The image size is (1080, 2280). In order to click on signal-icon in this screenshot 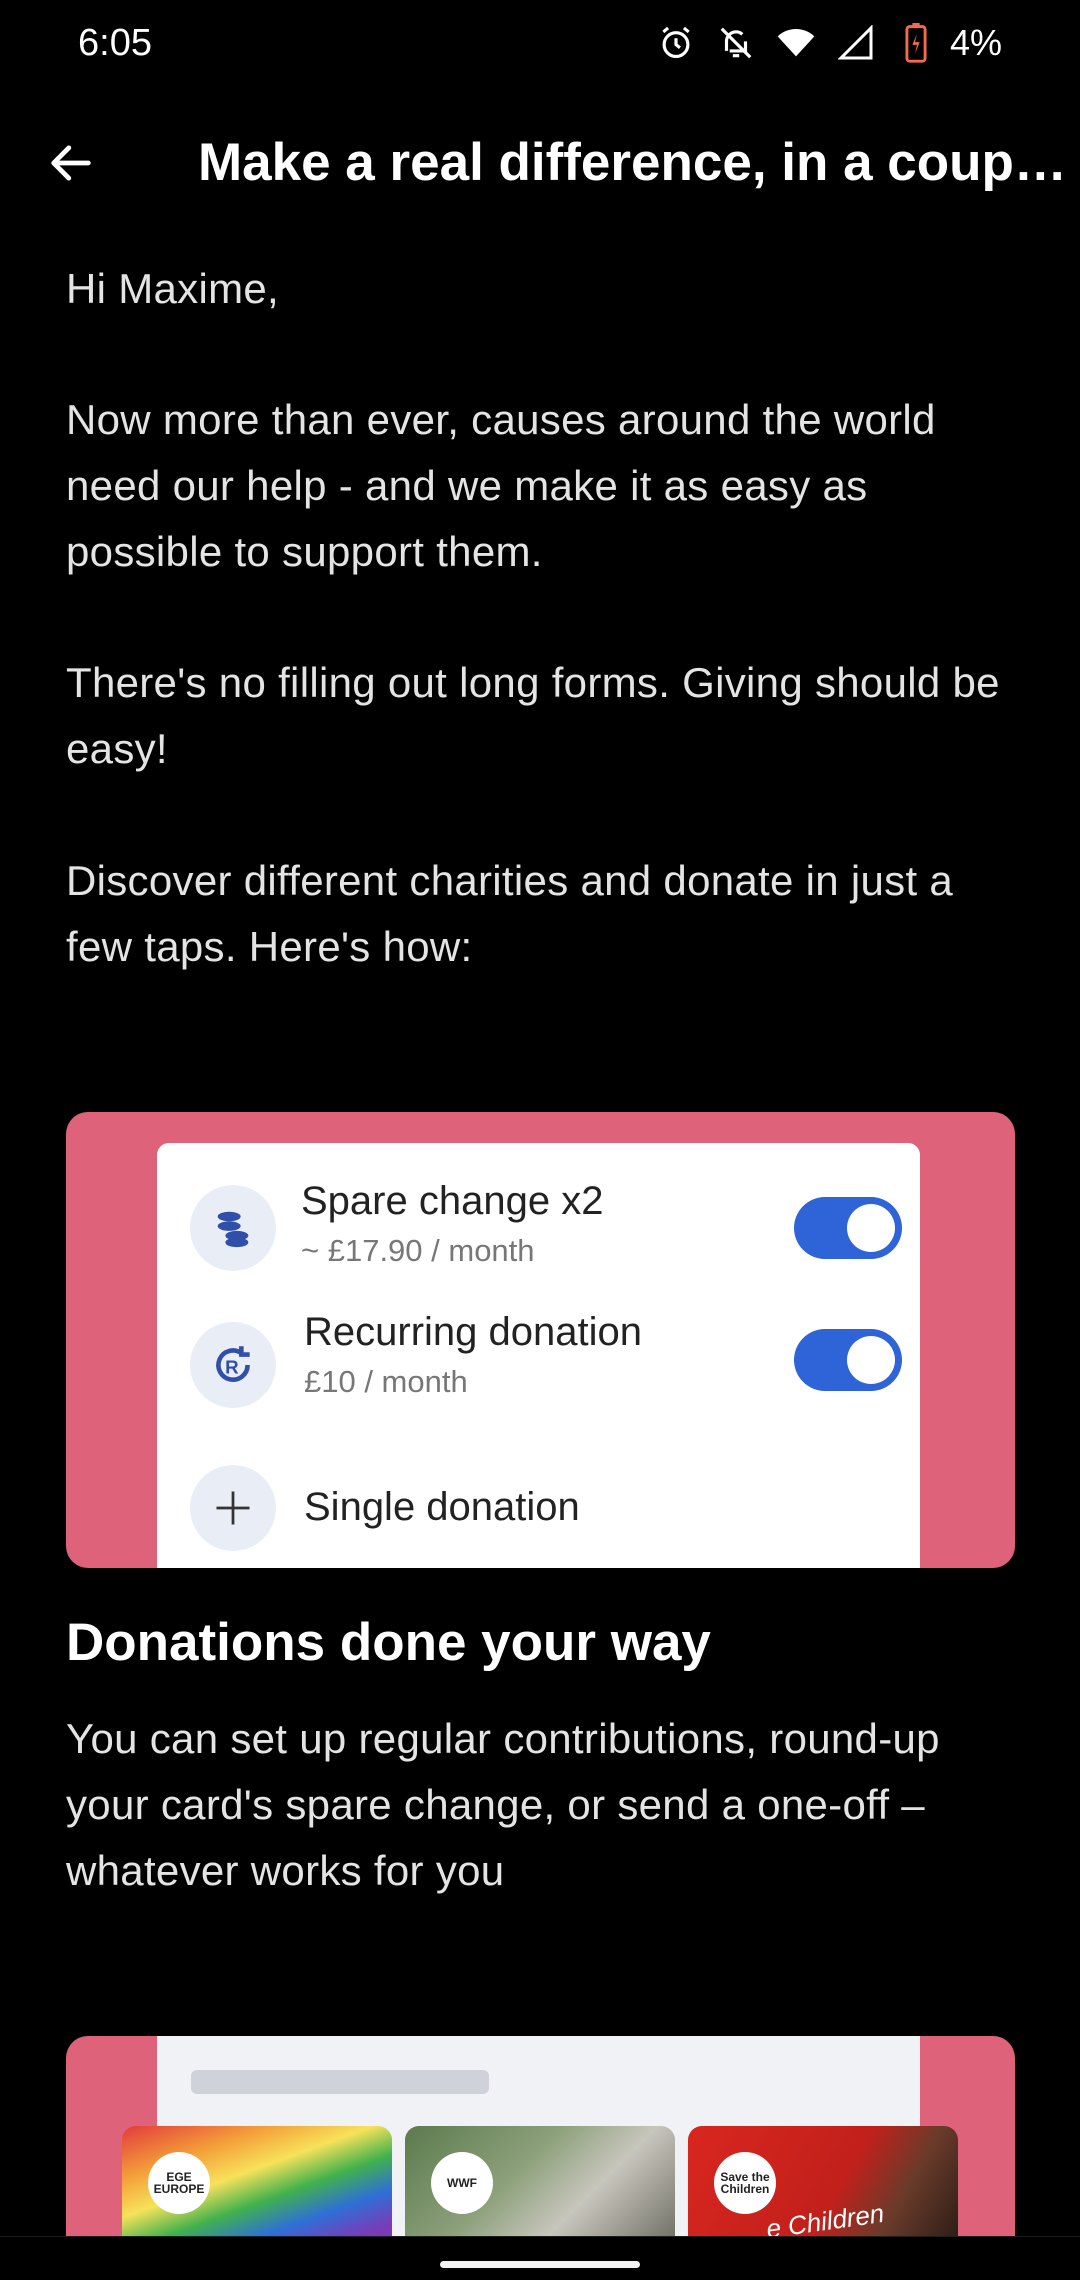, I will do `click(856, 43)`.